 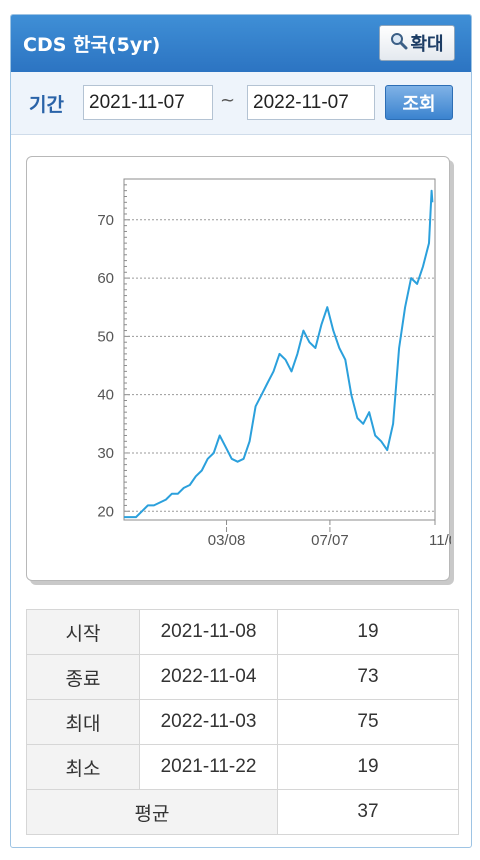 I want to click on avg-label: 평균, so click(x=152, y=812).